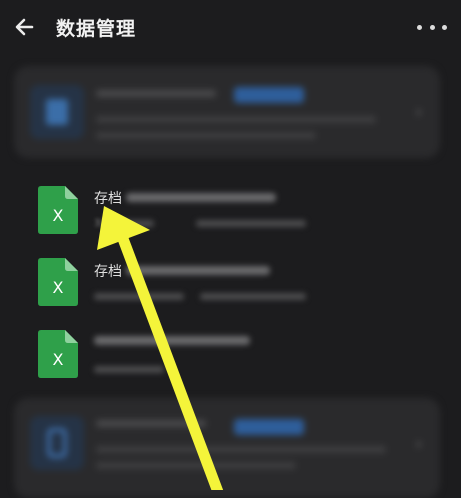 This screenshot has width=461, height=498. Describe the element at coordinates (230, 213) in the screenshot. I see `file-list-item: X 存档 32` at that location.